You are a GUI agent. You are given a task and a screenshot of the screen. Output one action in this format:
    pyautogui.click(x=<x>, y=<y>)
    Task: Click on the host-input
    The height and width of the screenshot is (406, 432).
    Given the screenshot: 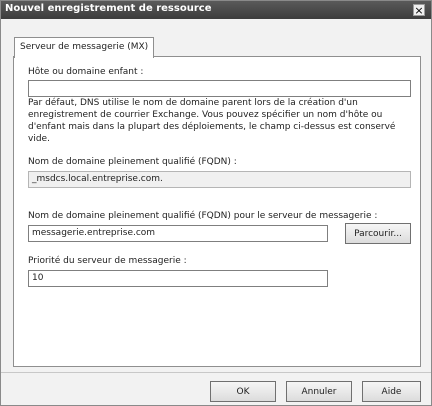 What is the action you would take?
    pyautogui.click(x=219, y=88)
    